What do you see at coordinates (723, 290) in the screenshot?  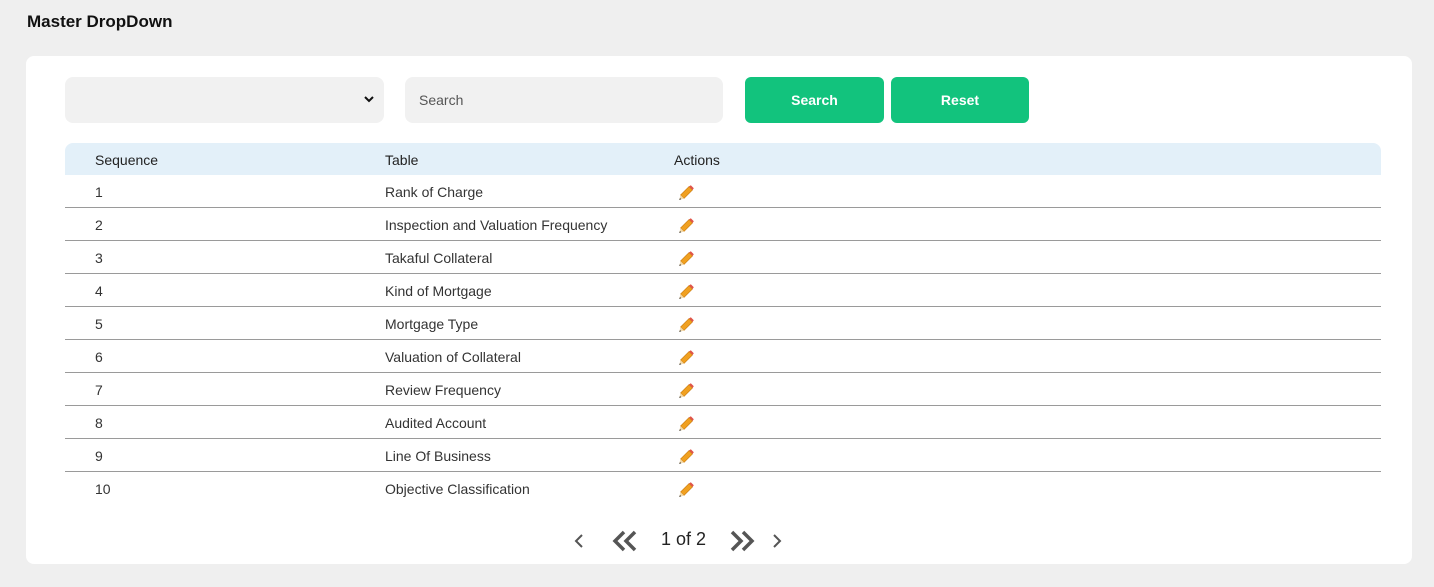 I see `table-row: 4 Kind of Mortgage` at bounding box center [723, 290].